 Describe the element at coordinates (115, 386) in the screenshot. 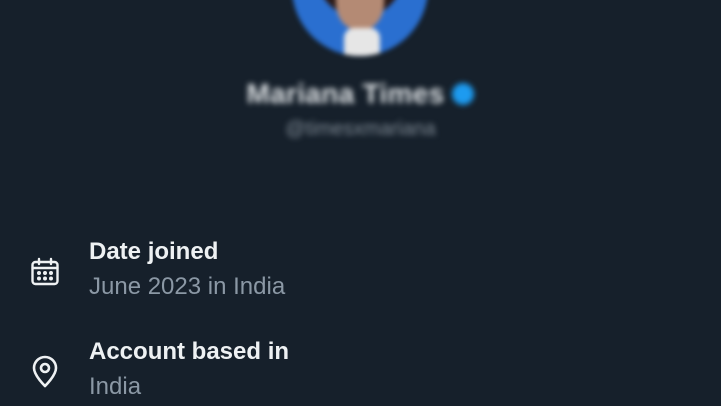

I see `account-based-in-value: India` at that location.